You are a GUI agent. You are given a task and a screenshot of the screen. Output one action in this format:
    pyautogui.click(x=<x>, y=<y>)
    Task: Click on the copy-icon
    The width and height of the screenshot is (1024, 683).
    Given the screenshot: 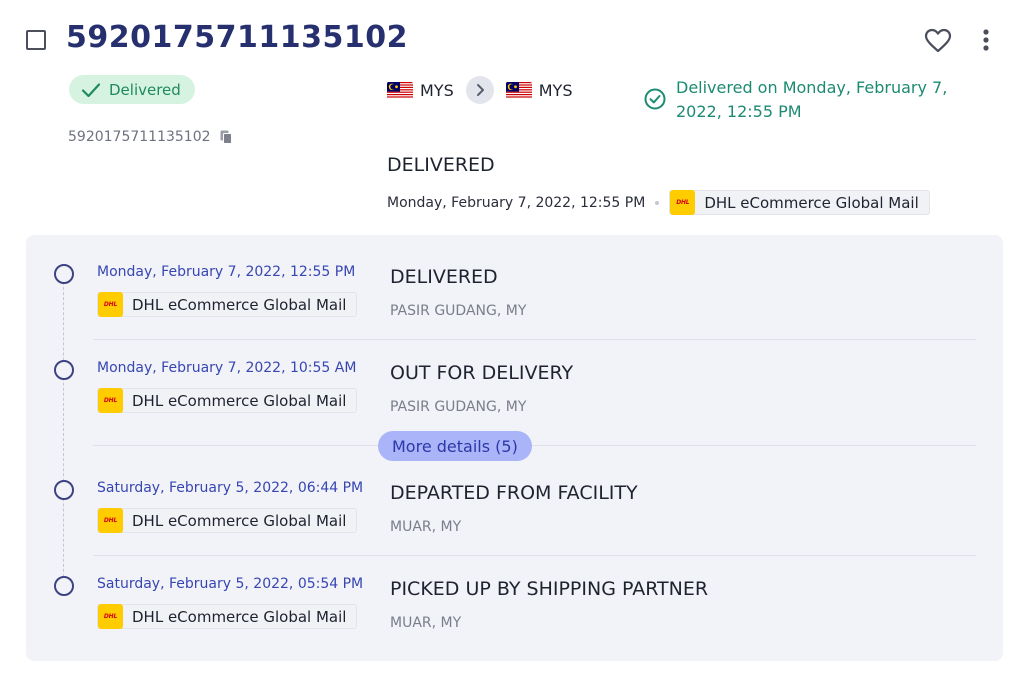 What is the action you would take?
    pyautogui.click(x=226, y=137)
    